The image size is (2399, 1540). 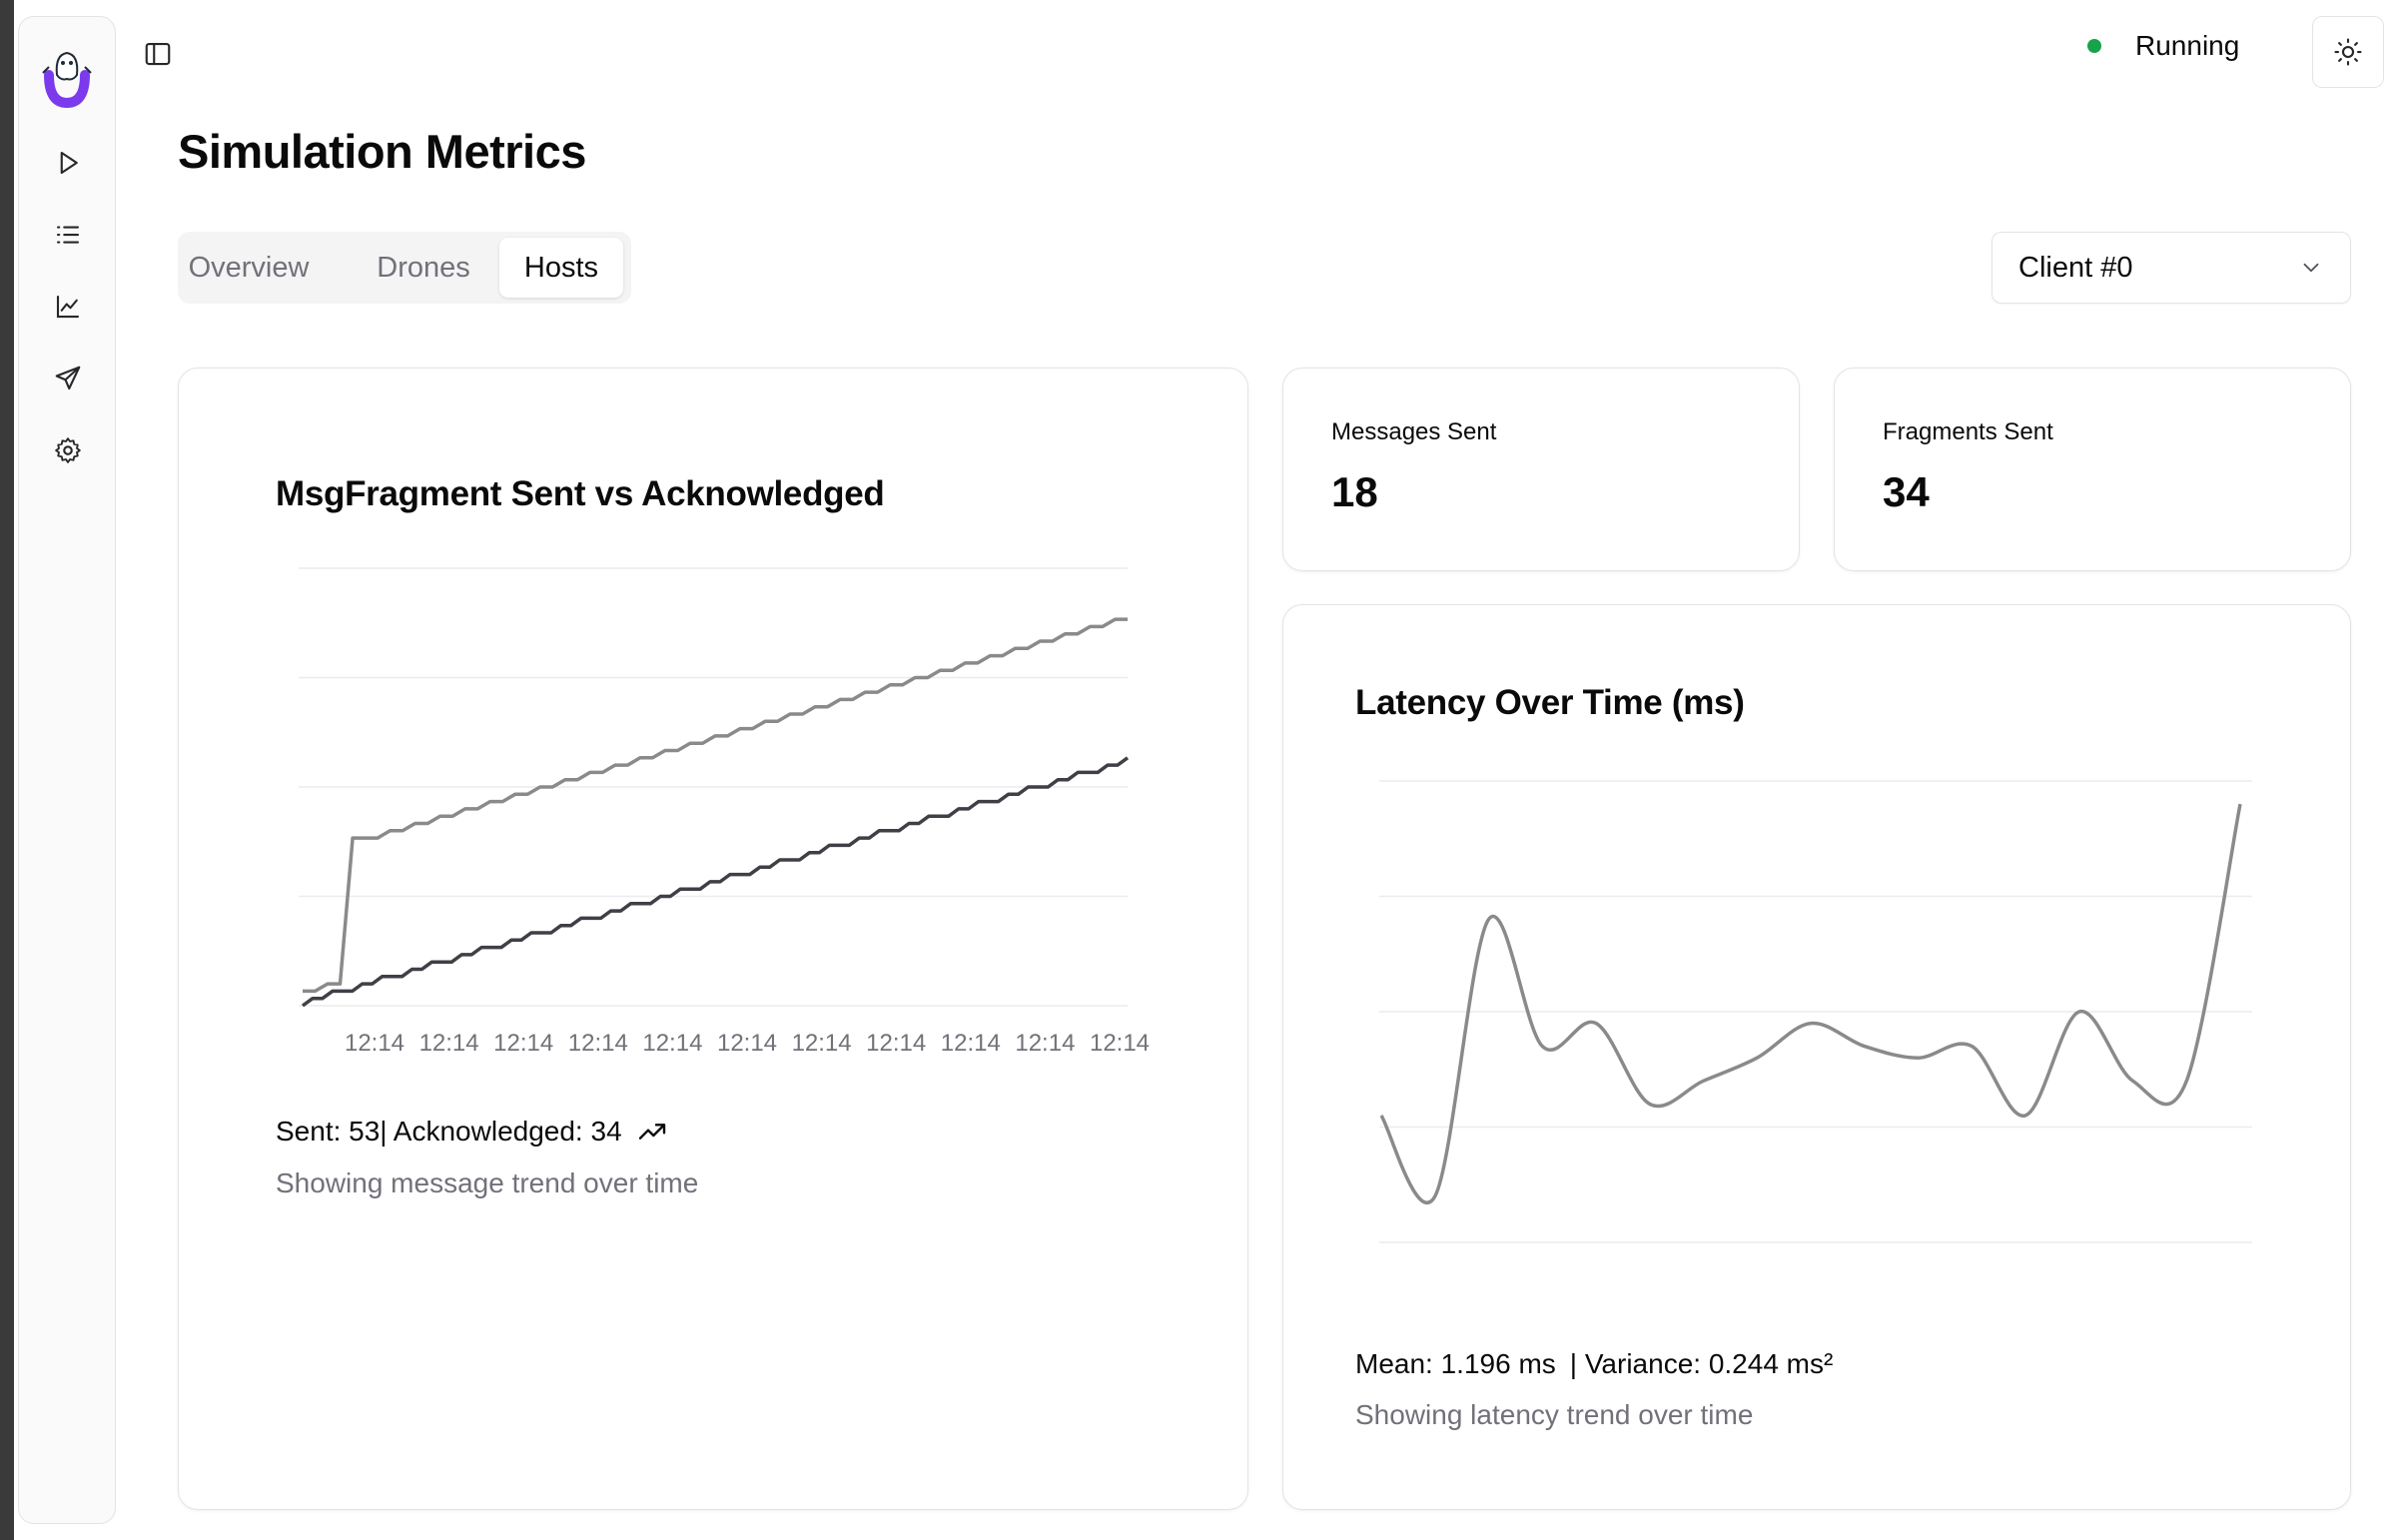 What do you see at coordinates (715, 882) in the screenshot?
I see `series-line-acknowledged` at bounding box center [715, 882].